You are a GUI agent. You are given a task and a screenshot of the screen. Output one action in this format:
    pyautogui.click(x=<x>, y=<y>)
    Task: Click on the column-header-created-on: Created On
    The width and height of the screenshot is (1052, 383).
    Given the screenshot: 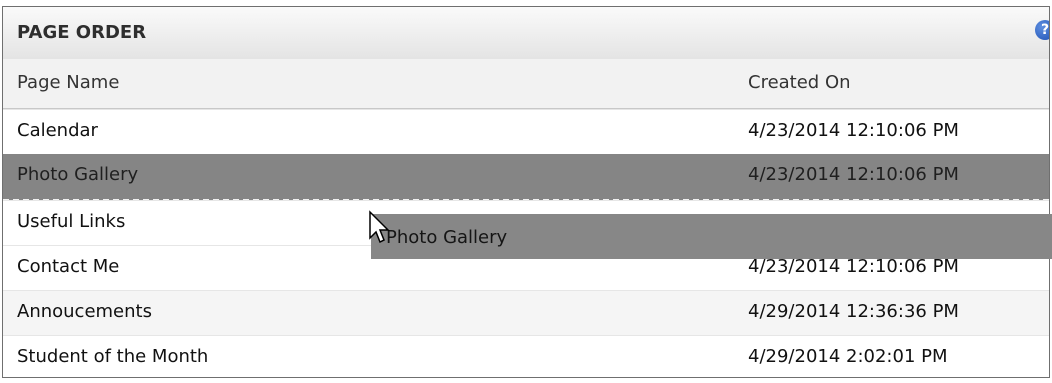 What is the action you would take?
    pyautogui.click(x=799, y=82)
    